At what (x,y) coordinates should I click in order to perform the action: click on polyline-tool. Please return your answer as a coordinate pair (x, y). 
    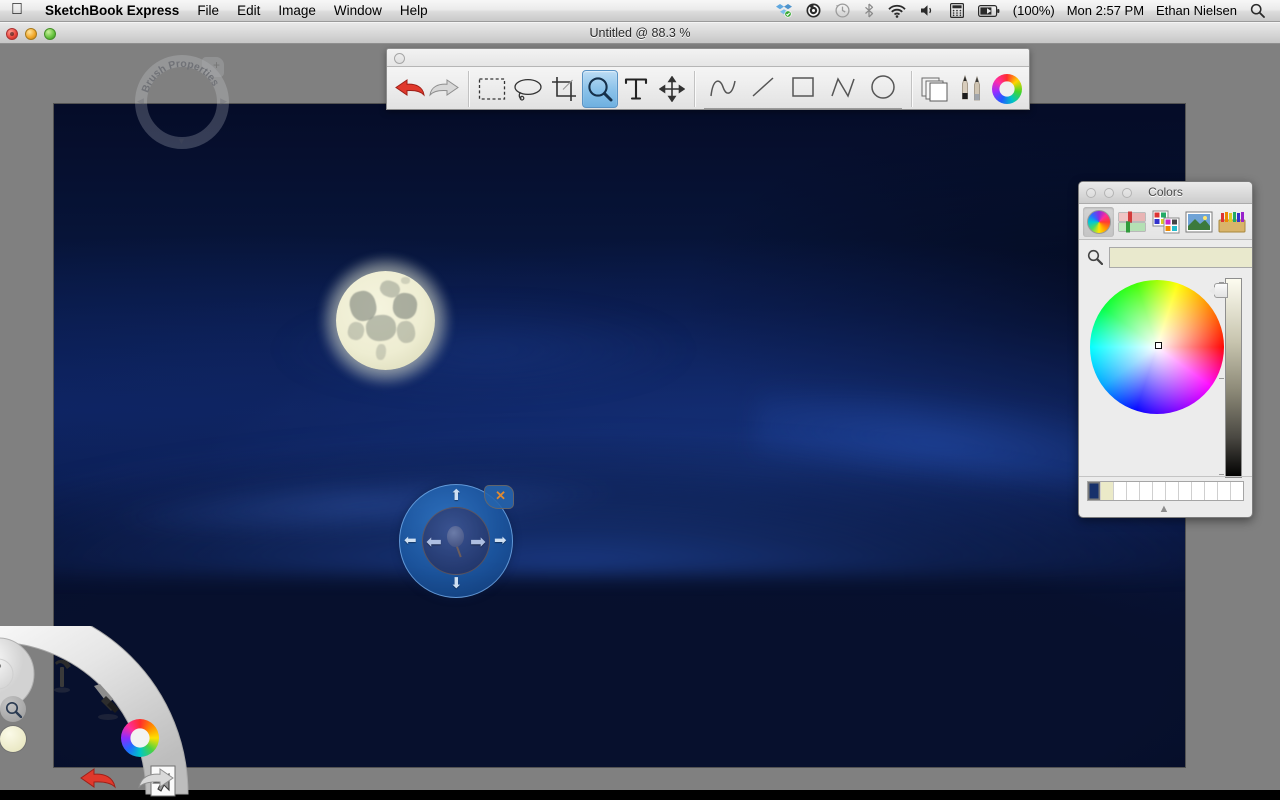
    Looking at the image, I should click on (843, 87).